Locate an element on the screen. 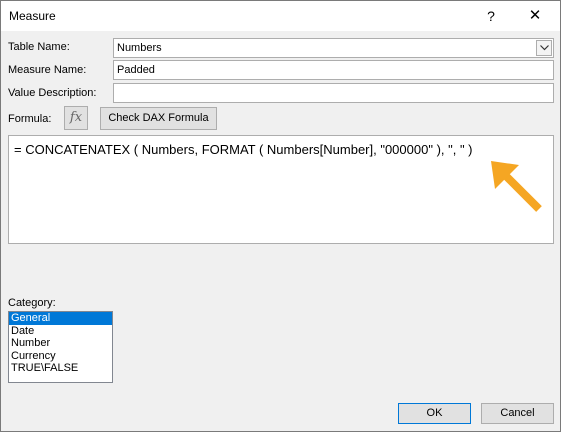 The width and height of the screenshot is (561, 432). chevron-down-icon is located at coordinates (544, 48).